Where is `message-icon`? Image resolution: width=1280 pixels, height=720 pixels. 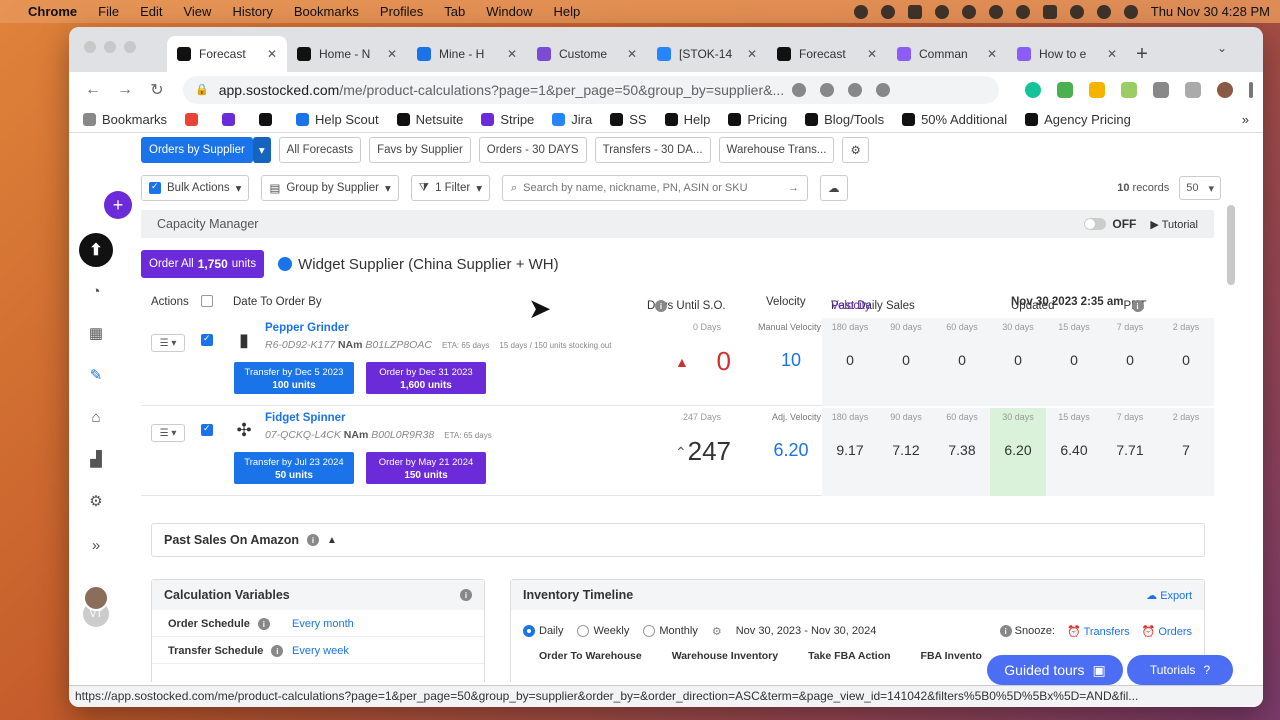
message-icon is located at coordinates (914, 11).